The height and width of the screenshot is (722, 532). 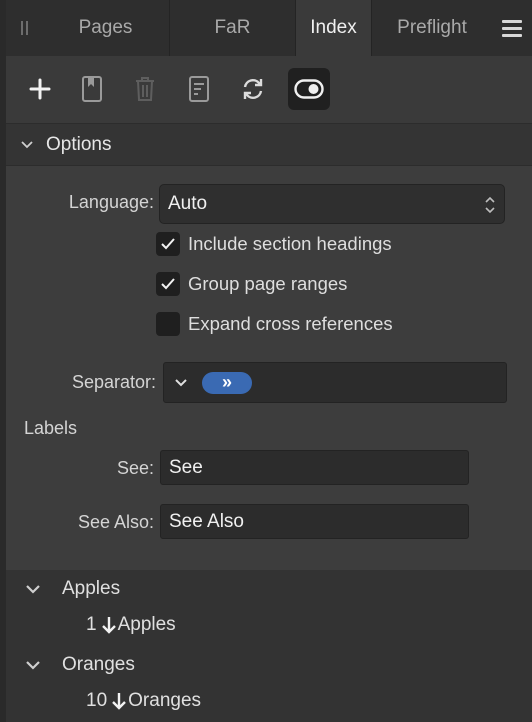 What do you see at coordinates (332, 204) in the screenshot?
I see `language-select: Auto` at bounding box center [332, 204].